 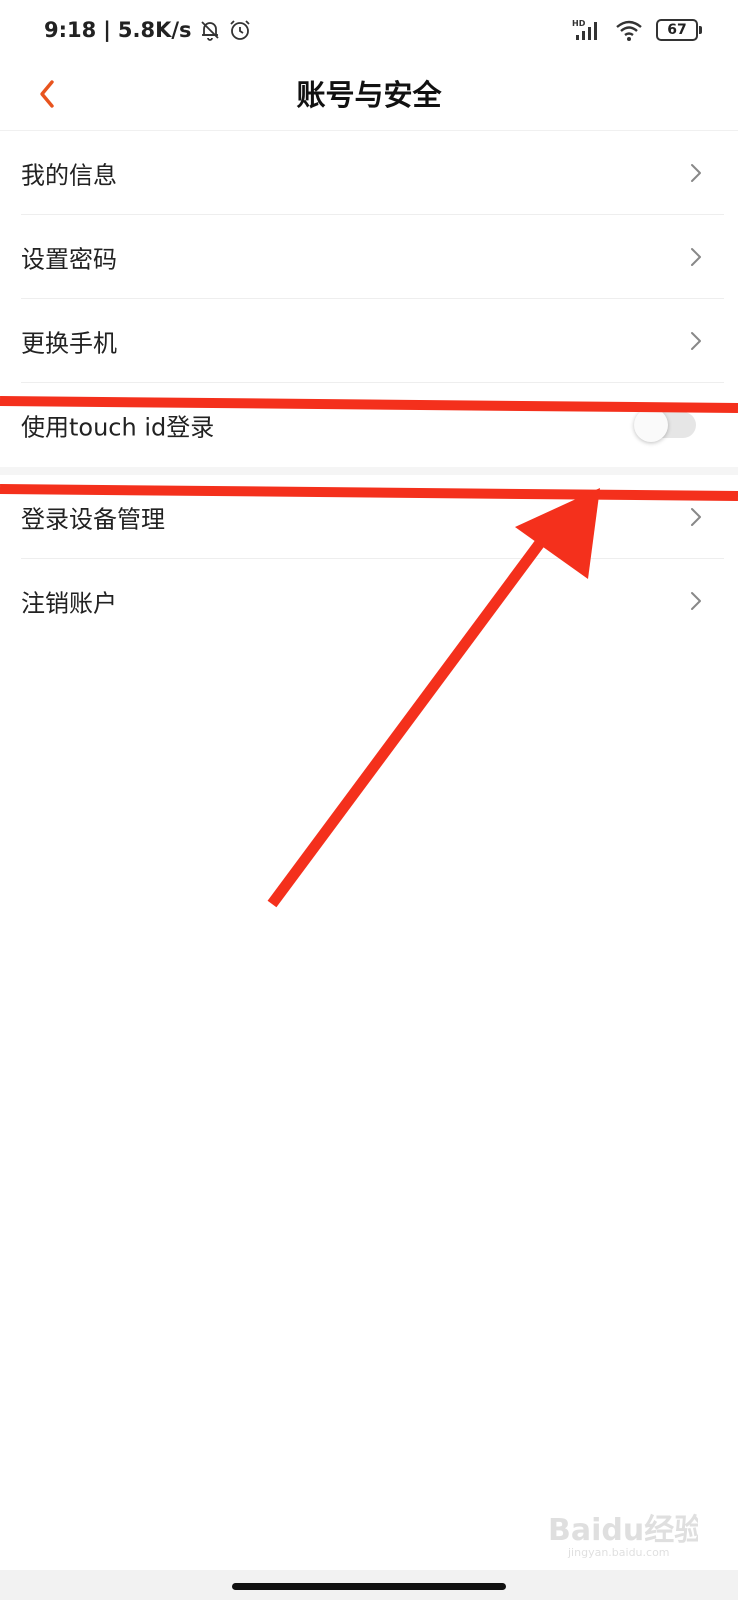 What do you see at coordinates (651, 425) in the screenshot?
I see `toggle-knob` at bounding box center [651, 425].